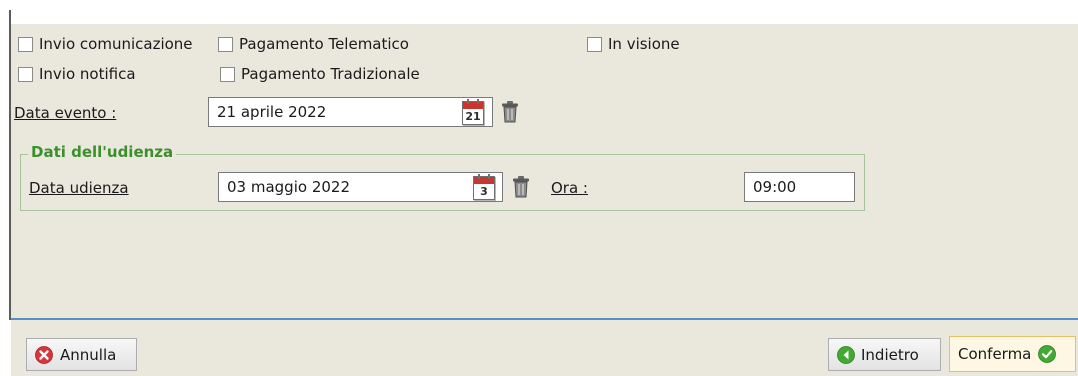 The height and width of the screenshot is (376, 1078). I want to click on checkbox-pagamento-telematico: Pagamento Telematico, so click(313, 44).